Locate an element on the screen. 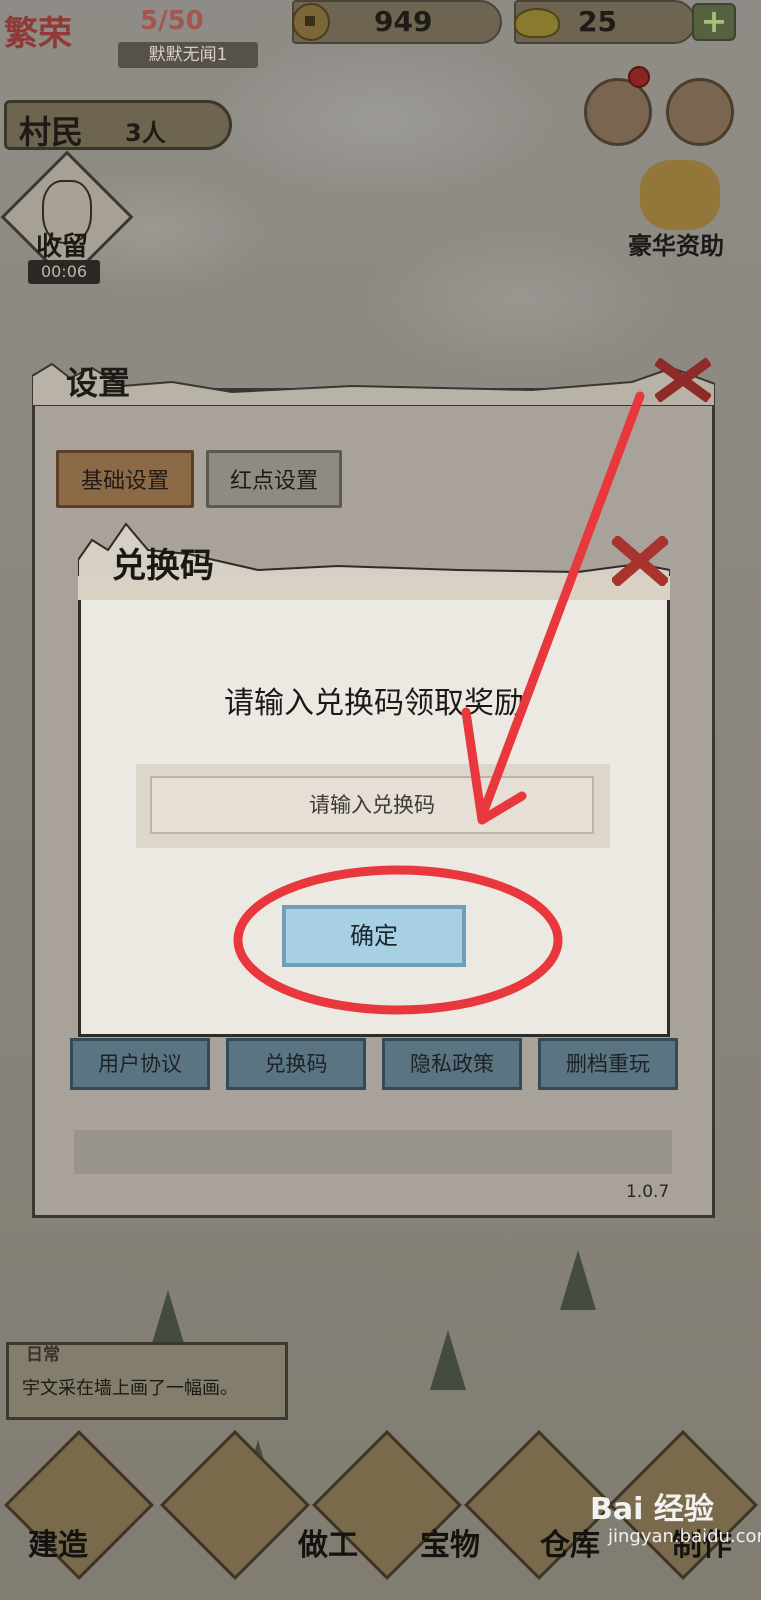  event-message: 宇文采在墙上画了一幅画。 is located at coordinates (130, 1388).